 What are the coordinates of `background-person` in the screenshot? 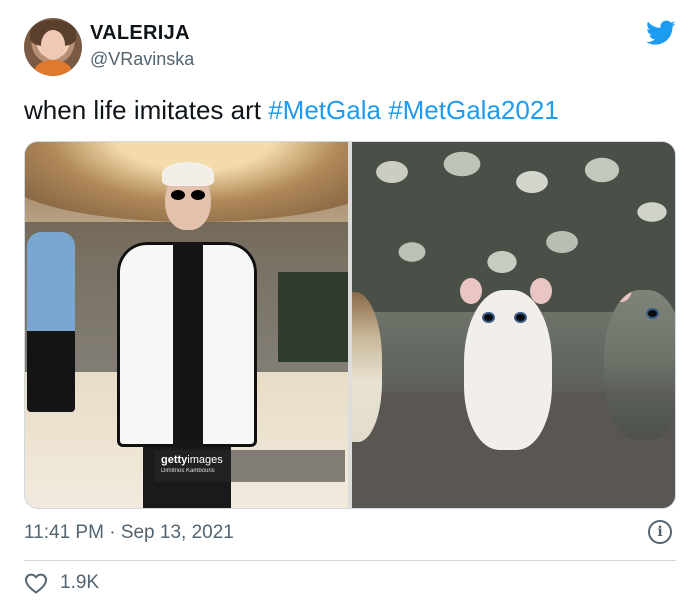 It's located at (51, 322).